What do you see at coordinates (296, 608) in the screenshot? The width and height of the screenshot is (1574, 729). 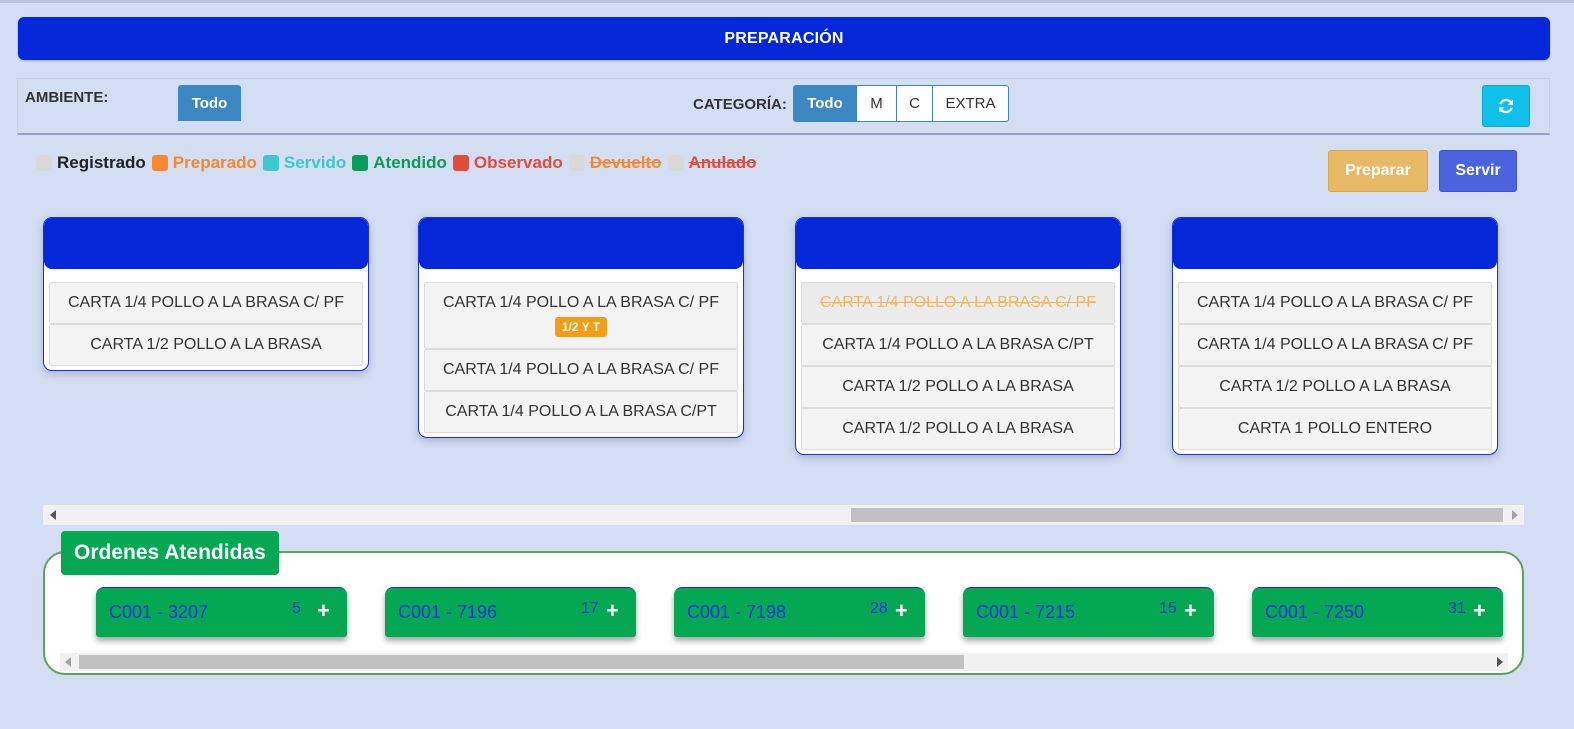 I see `order-count: 5` at bounding box center [296, 608].